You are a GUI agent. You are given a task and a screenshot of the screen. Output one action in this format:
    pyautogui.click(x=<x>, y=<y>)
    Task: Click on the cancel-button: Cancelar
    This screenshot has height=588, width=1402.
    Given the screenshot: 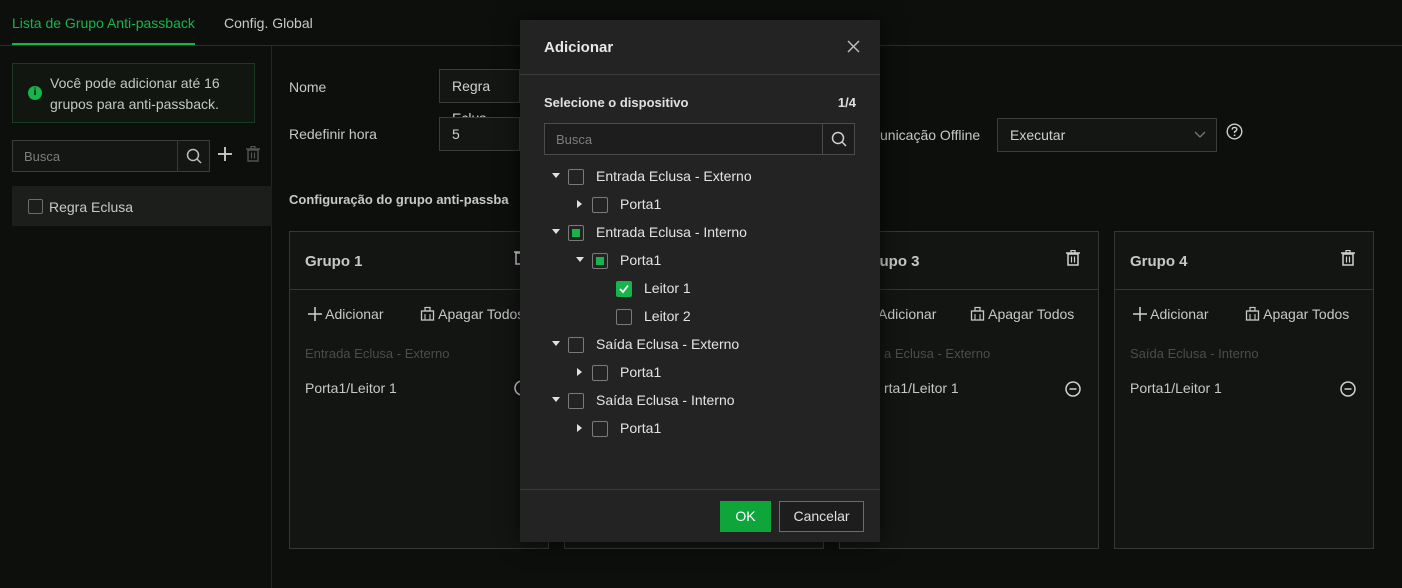 What is the action you would take?
    pyautogui.click(x=821, y=516)
    